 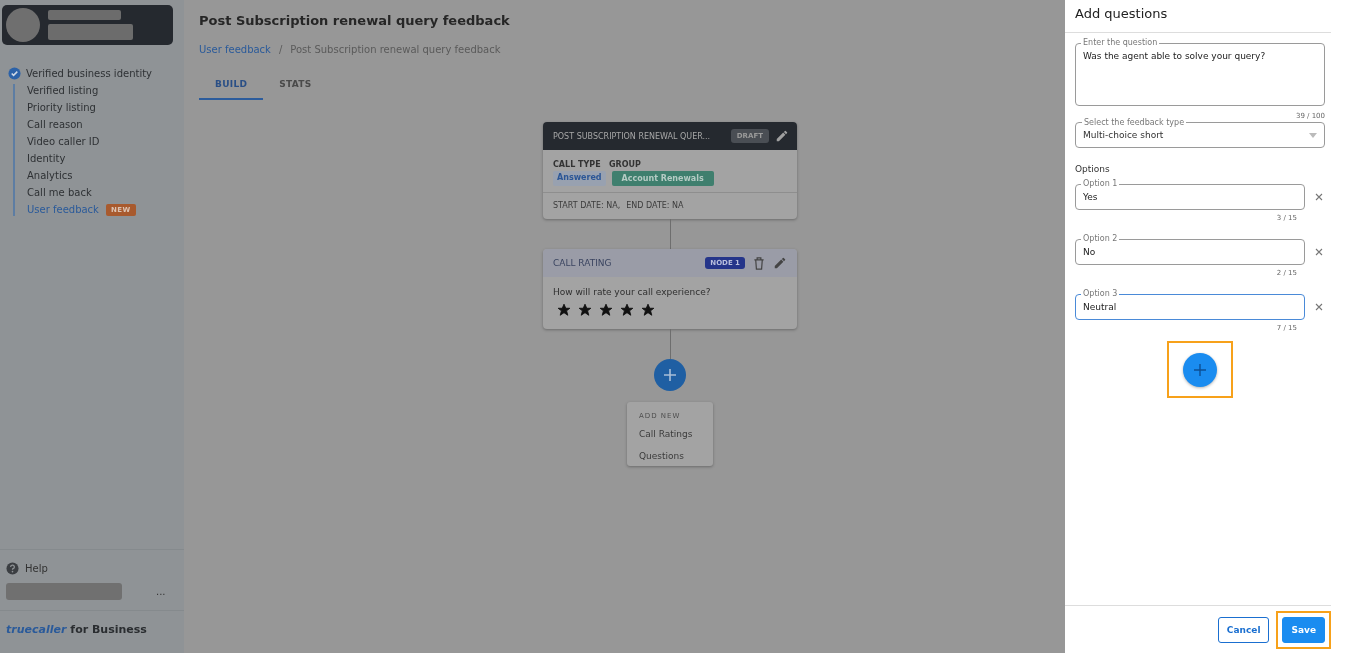 What do you see at coordinates (354, 20) in the screenshot?
I see `page-title: Post Subscription renewal query feedback` at bounding box center [354, 20].